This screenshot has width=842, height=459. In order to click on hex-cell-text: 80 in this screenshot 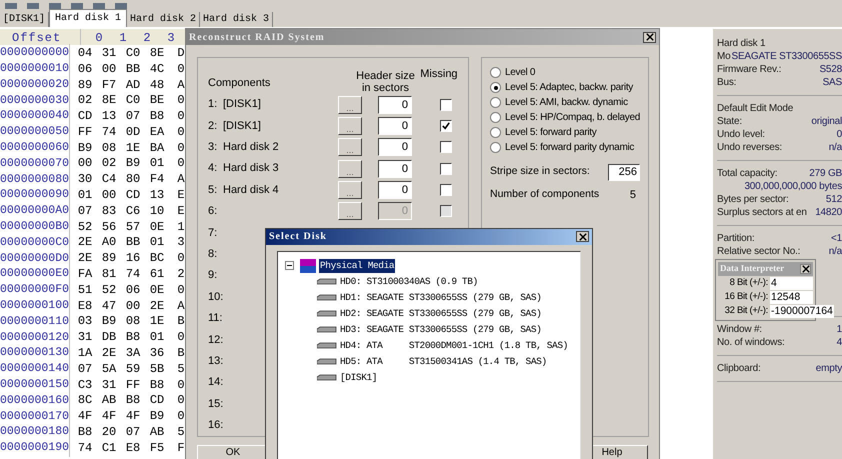, I will do `click(133, 179)`.